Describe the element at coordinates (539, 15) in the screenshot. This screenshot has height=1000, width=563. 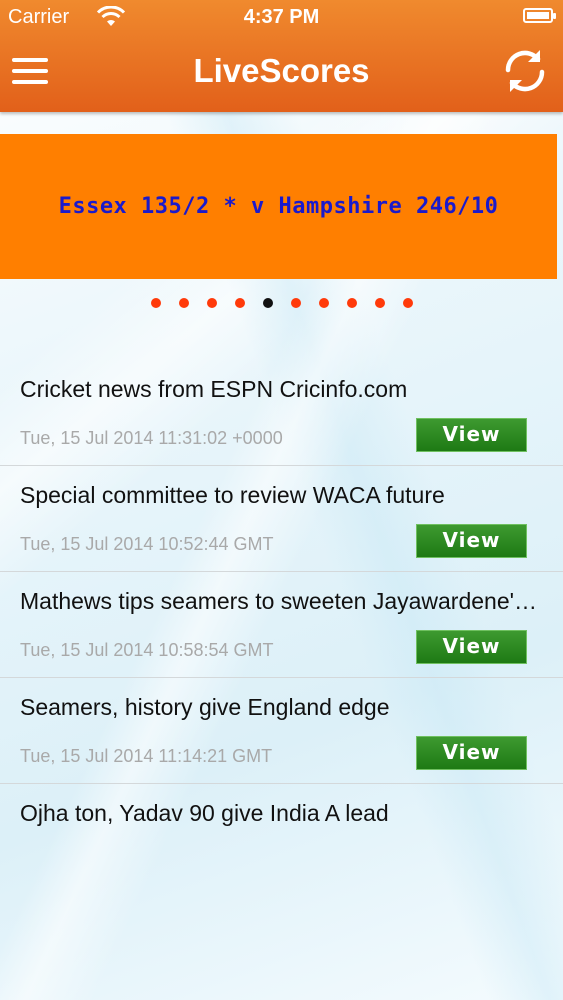
I see `battery-icon` at that location.